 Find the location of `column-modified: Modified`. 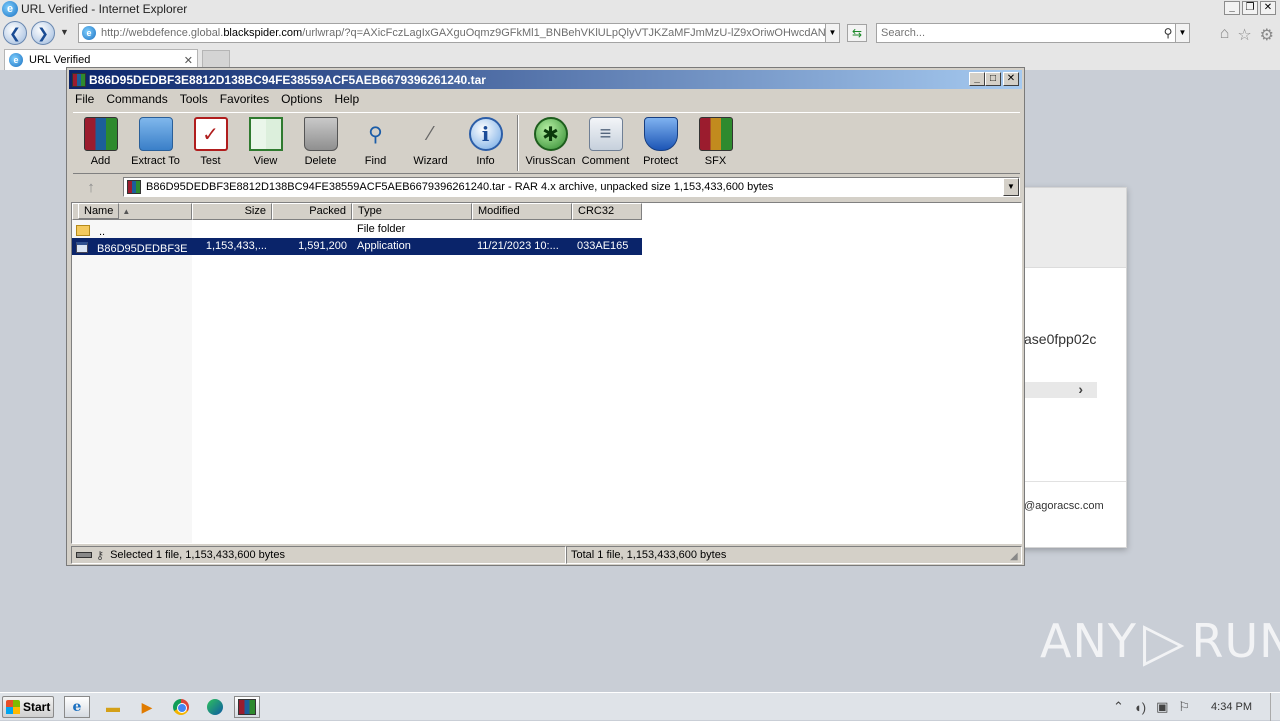

column-modified: Modified is located at coordinates (522, 211).